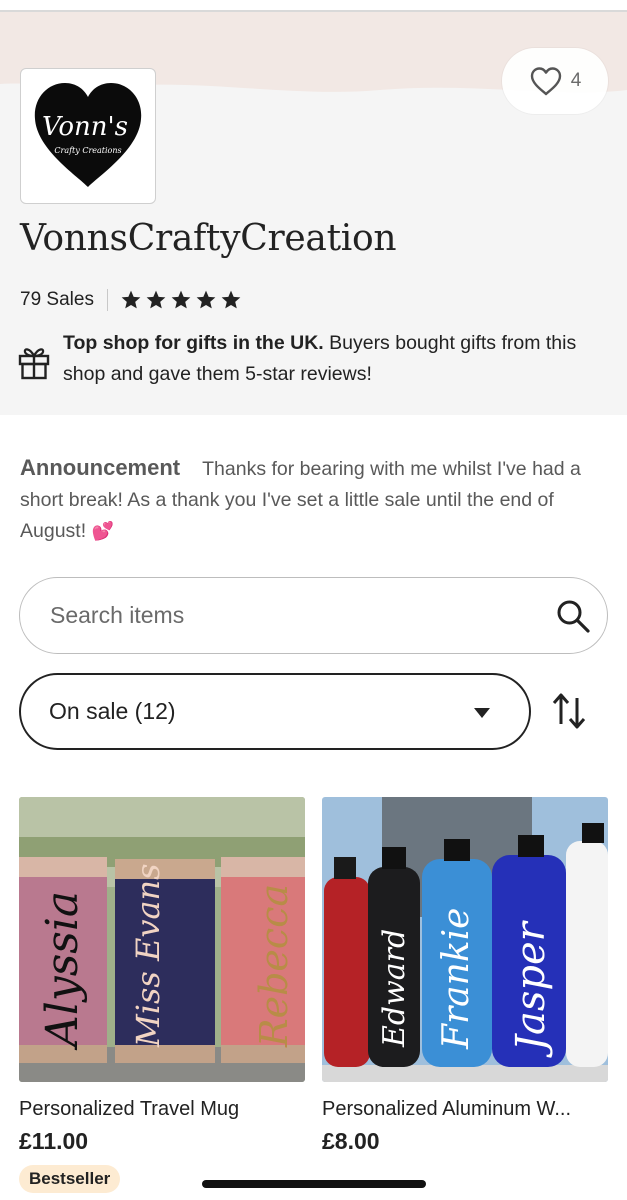 Image resolution: width=627 pixels, height=1200 pixels. Describe the element at coordinates (54, 1141) in the screenshot. I see `product-price: £11.00` at that location.